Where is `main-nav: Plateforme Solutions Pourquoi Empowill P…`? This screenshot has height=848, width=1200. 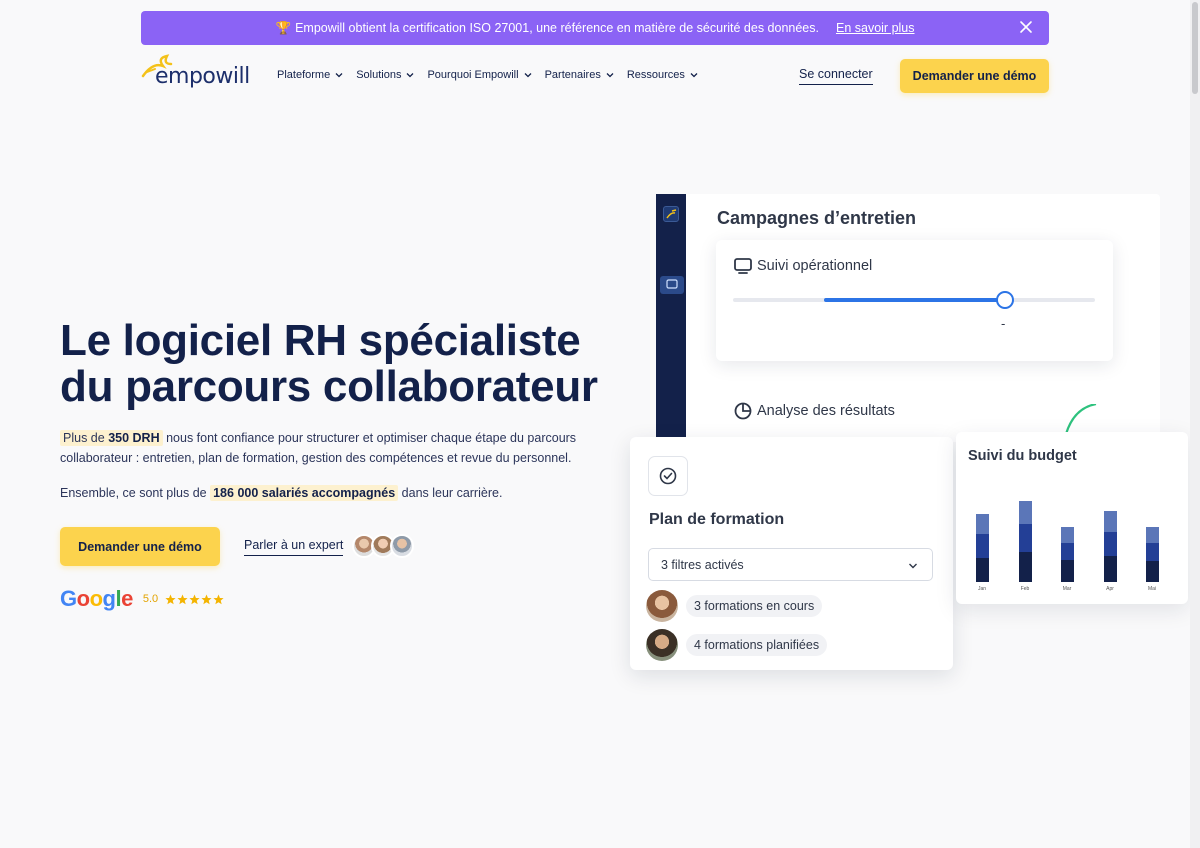 main-nav: Plateforme Solutions Pourquoi Empowill P… is located at coordinates (487, 75).